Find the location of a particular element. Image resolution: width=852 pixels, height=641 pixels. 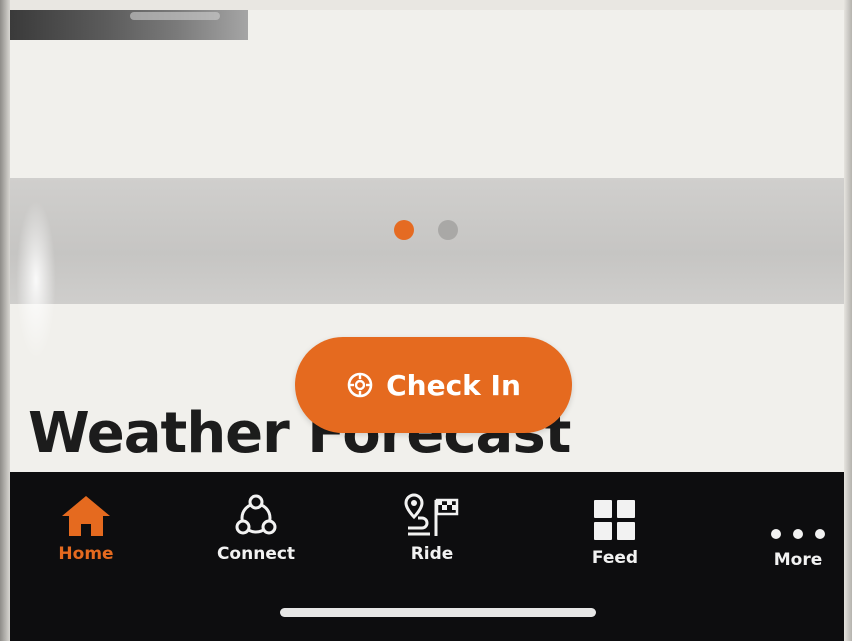

target-icon is located at coordinates (360, 385).